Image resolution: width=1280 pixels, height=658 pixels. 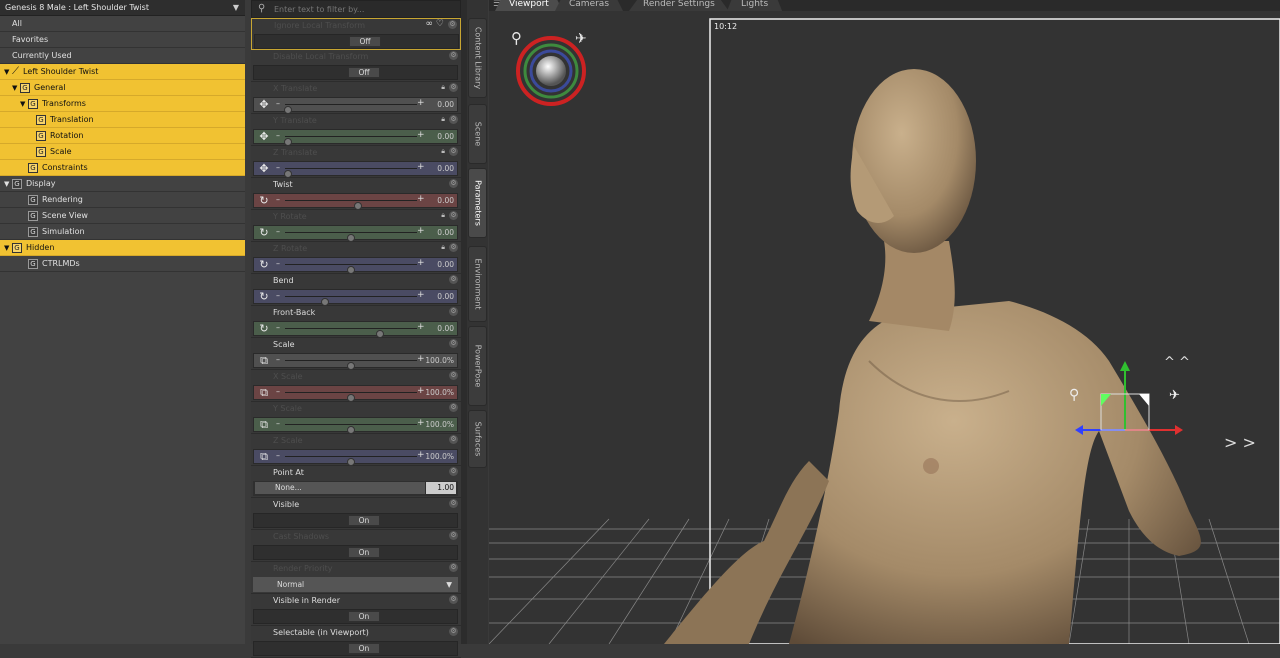 What do you see at coordinates (122, 248) in the screenshot?
I see `tree-item: ▼ G Hidden` at bounding box center [122, 248].